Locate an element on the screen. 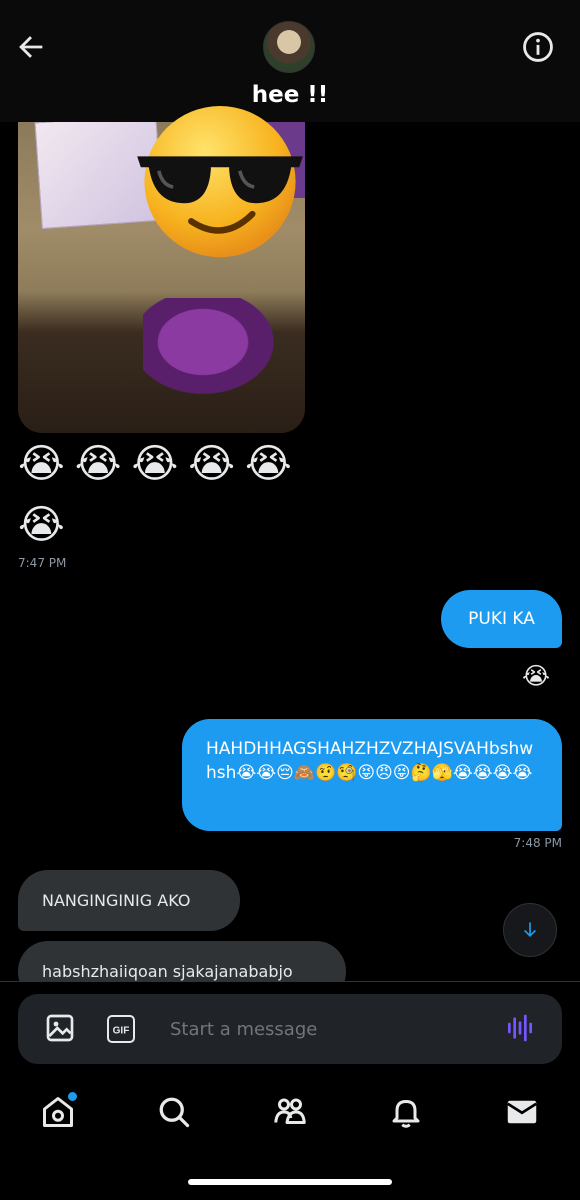 This screenshot has width=580, height=1200. communities-icon is located at coordinates (290, 1112).